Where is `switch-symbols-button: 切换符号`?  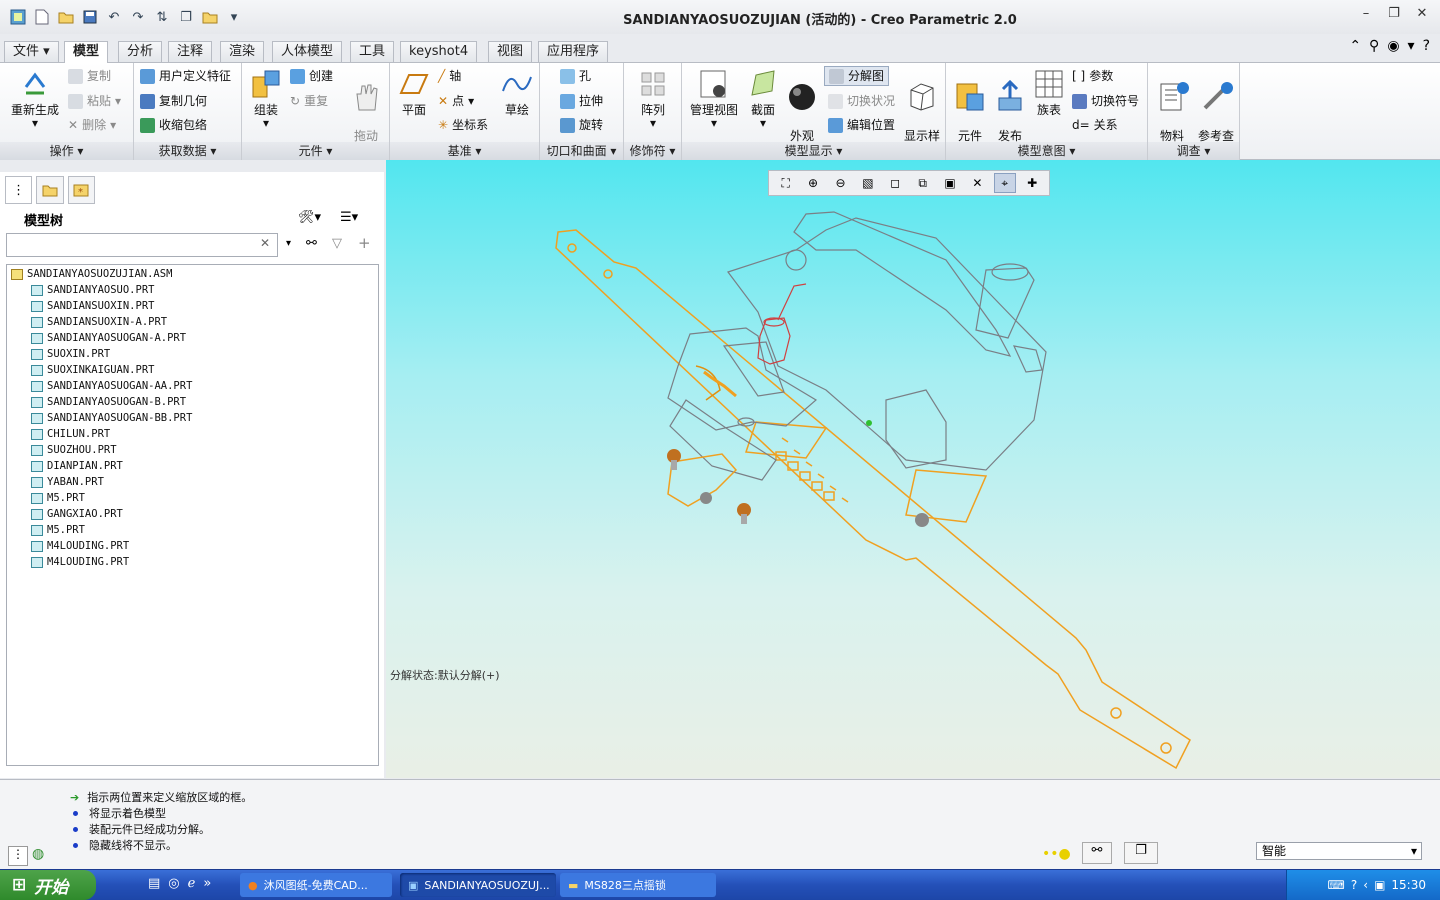
switch-symbols-button: 切换符号 is located at coordinates (1105, 101).